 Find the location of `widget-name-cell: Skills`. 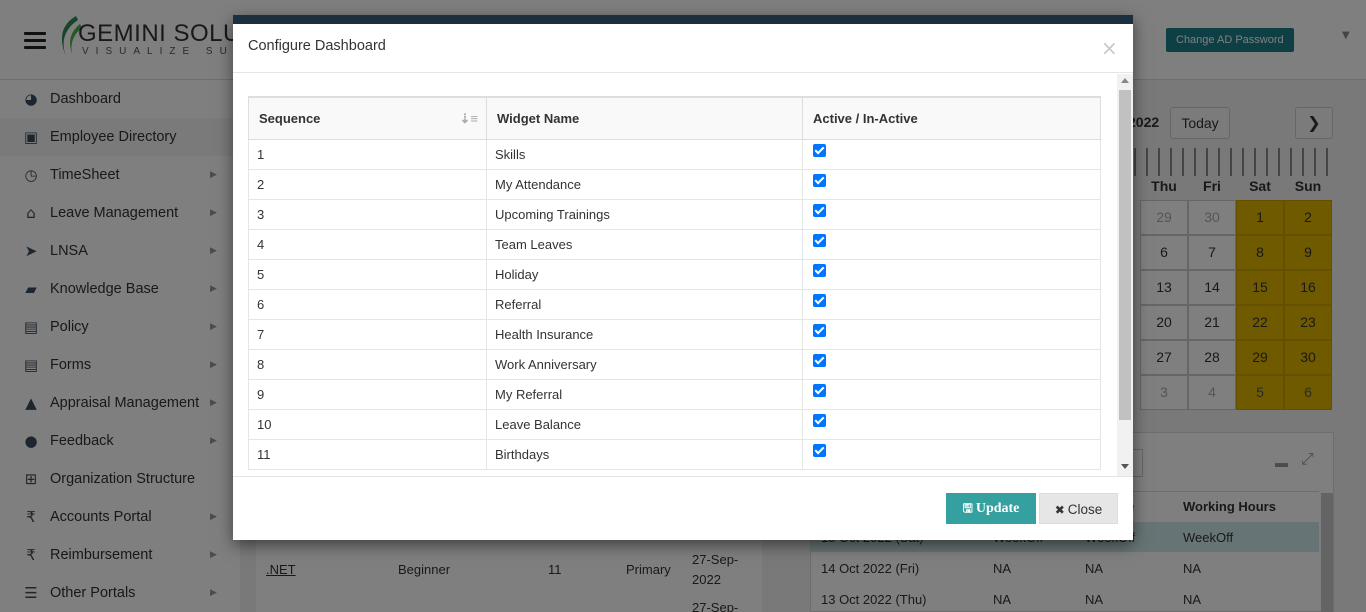

widget-name-cell: Skills is located at coordinates (644, 154).